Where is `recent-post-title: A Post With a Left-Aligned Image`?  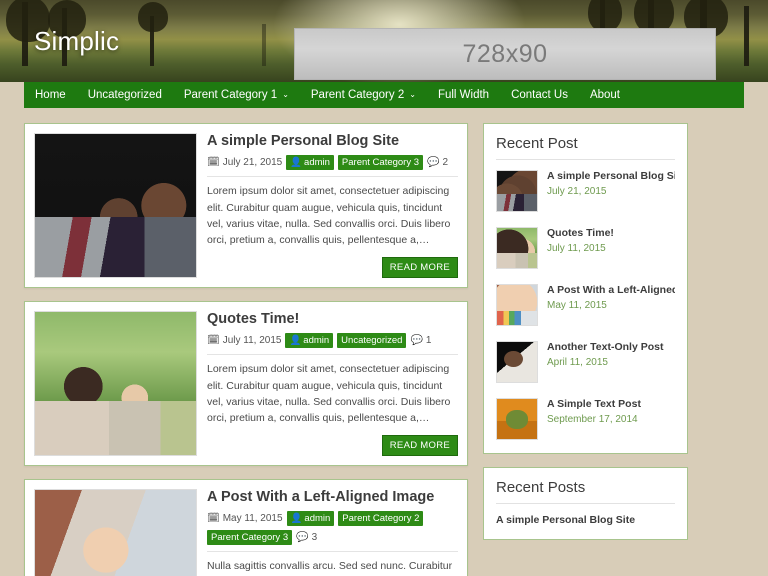
recent-post-title: A Post With a Left-Aligned Image is located at coordinates (611, 290).